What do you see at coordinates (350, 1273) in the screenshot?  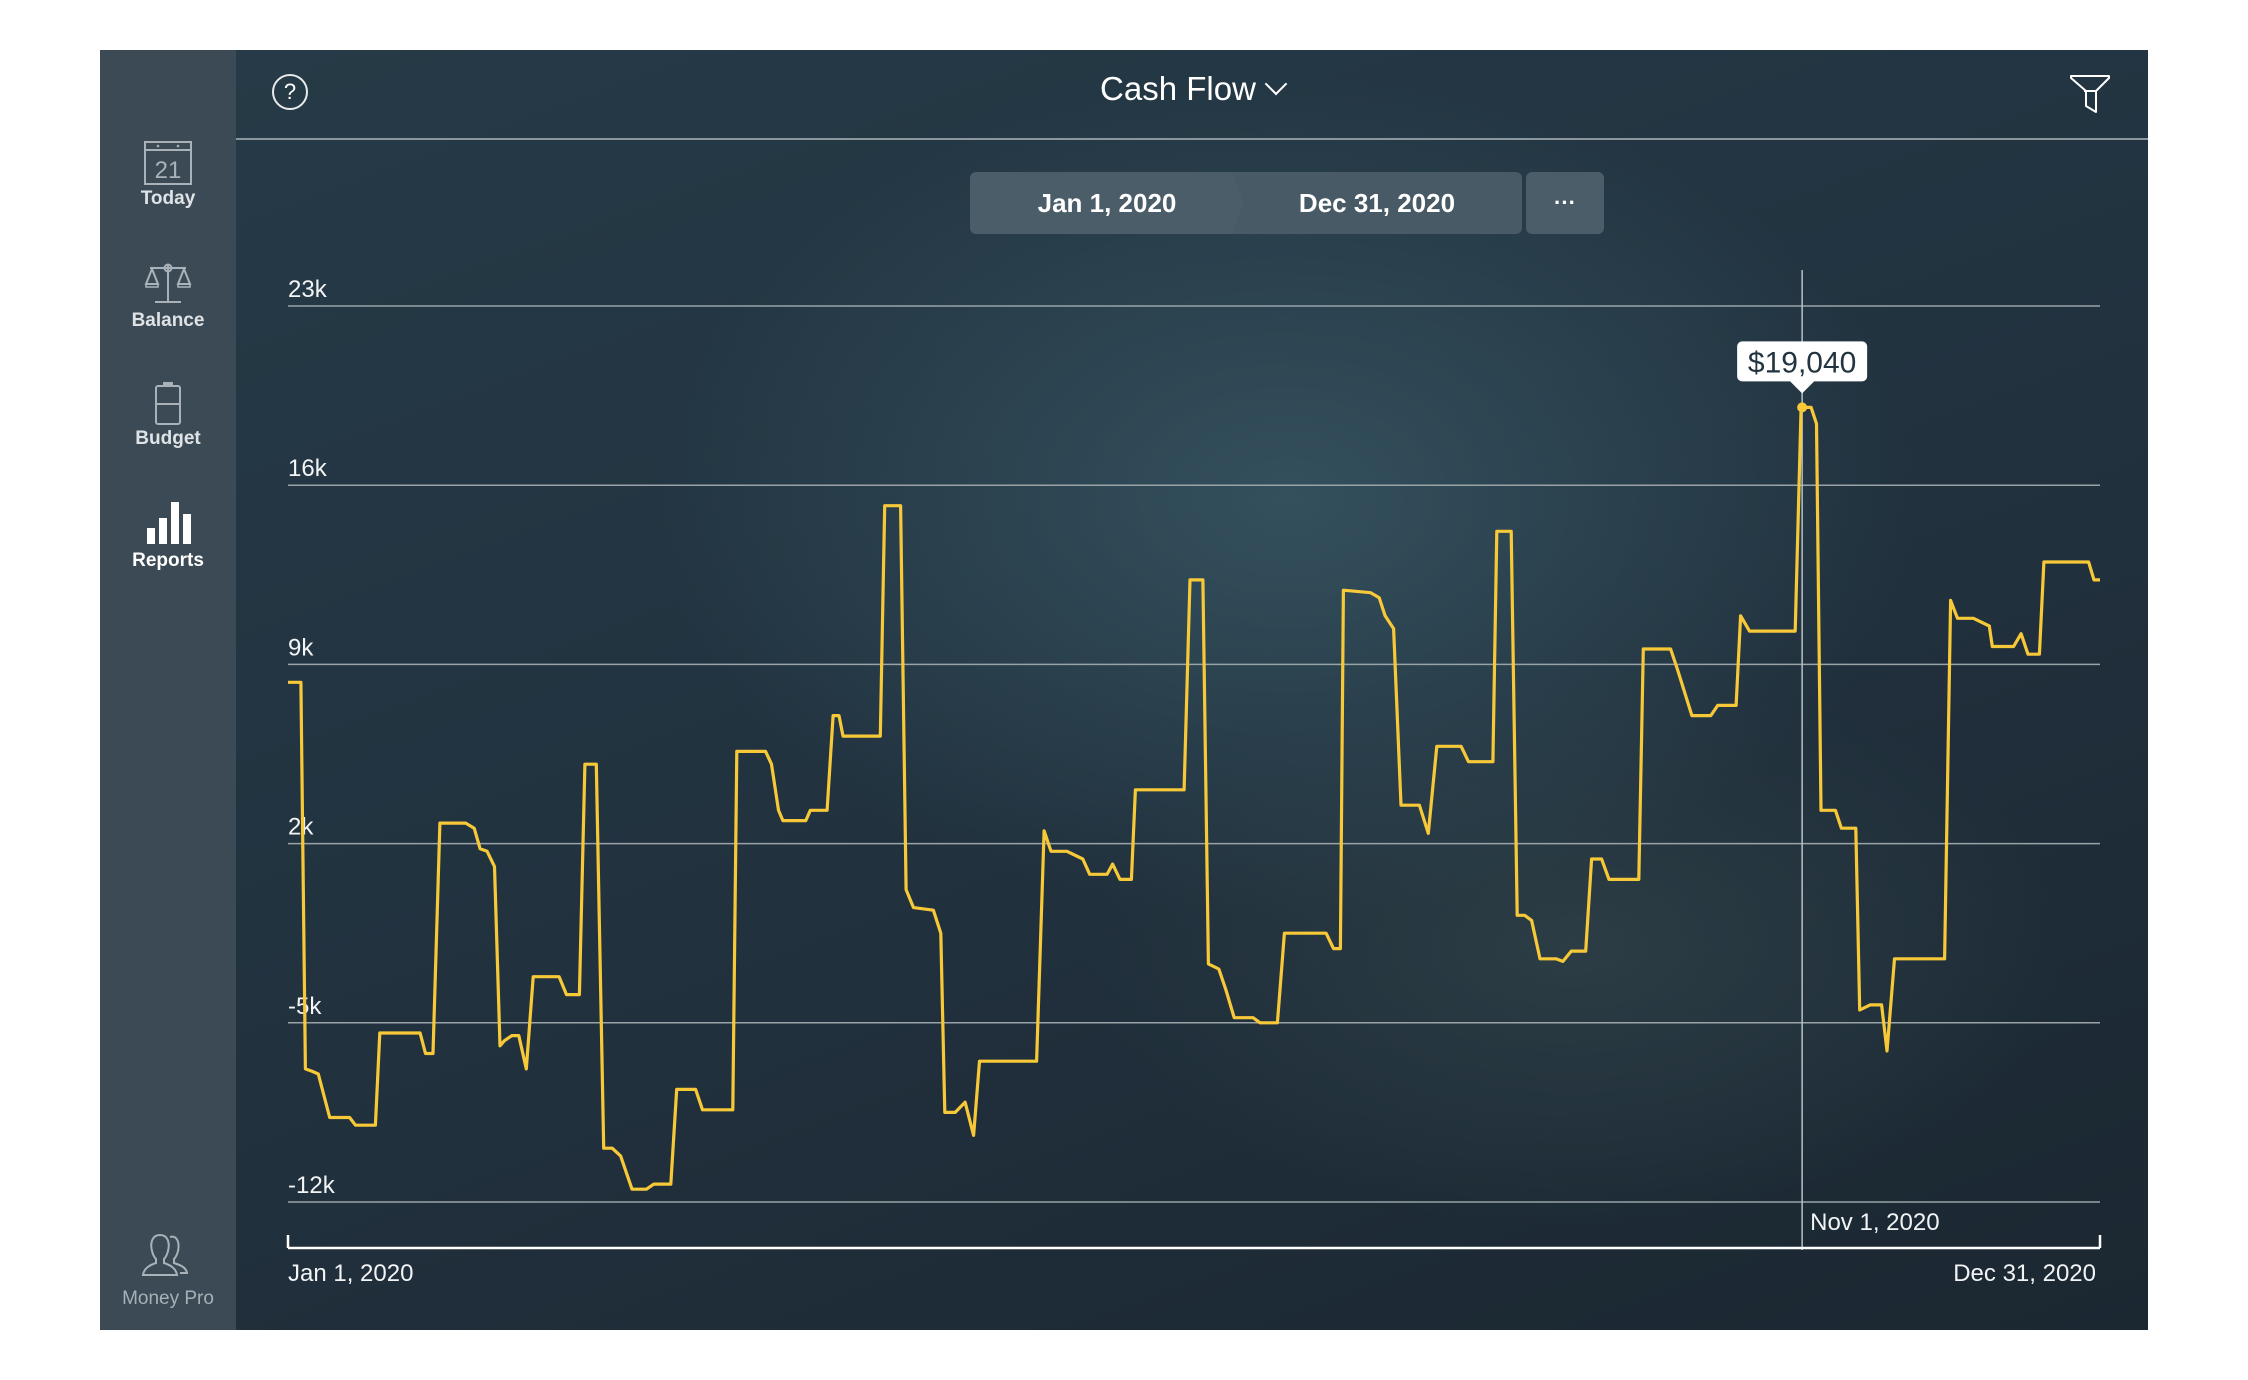 I see `x-axis-start-label: Jan 1, 2020` at bounding box center [350, 1273].